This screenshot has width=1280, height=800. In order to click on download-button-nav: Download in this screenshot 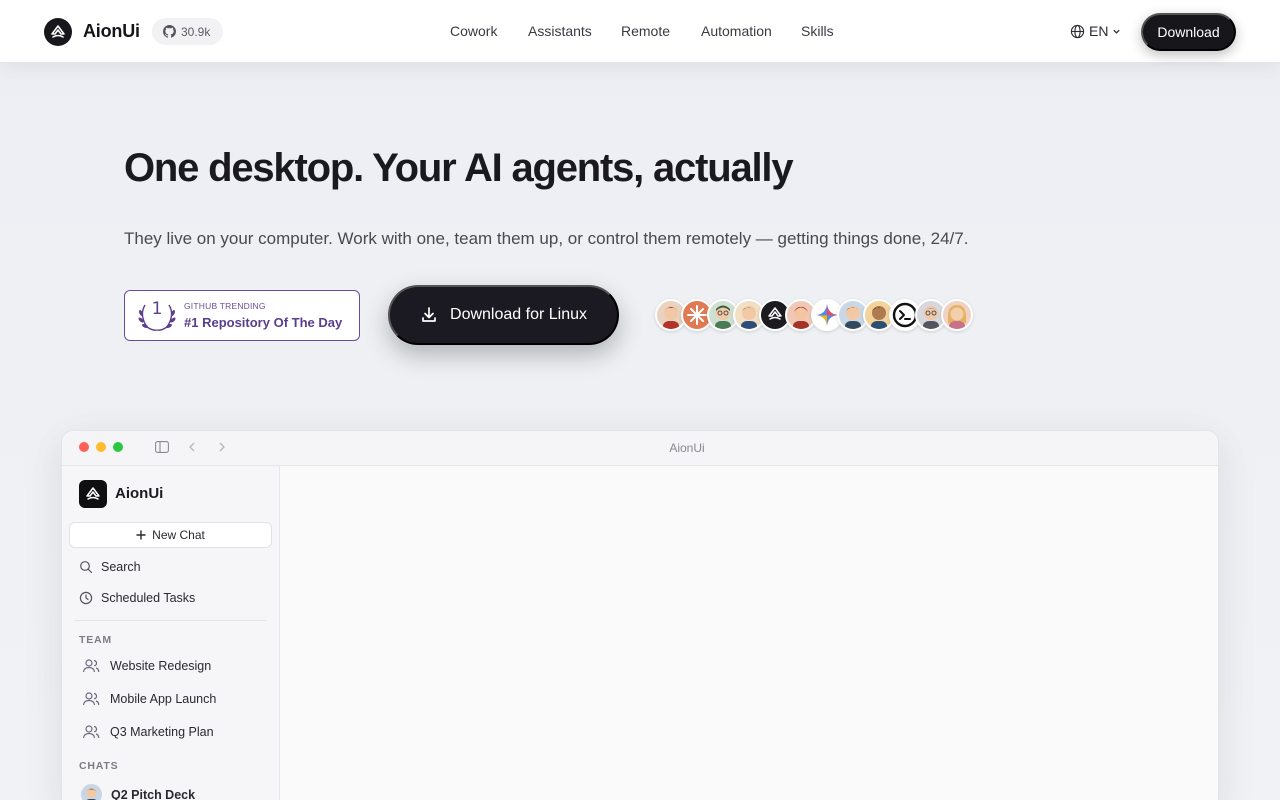, I will do `click(1188, 32)`.